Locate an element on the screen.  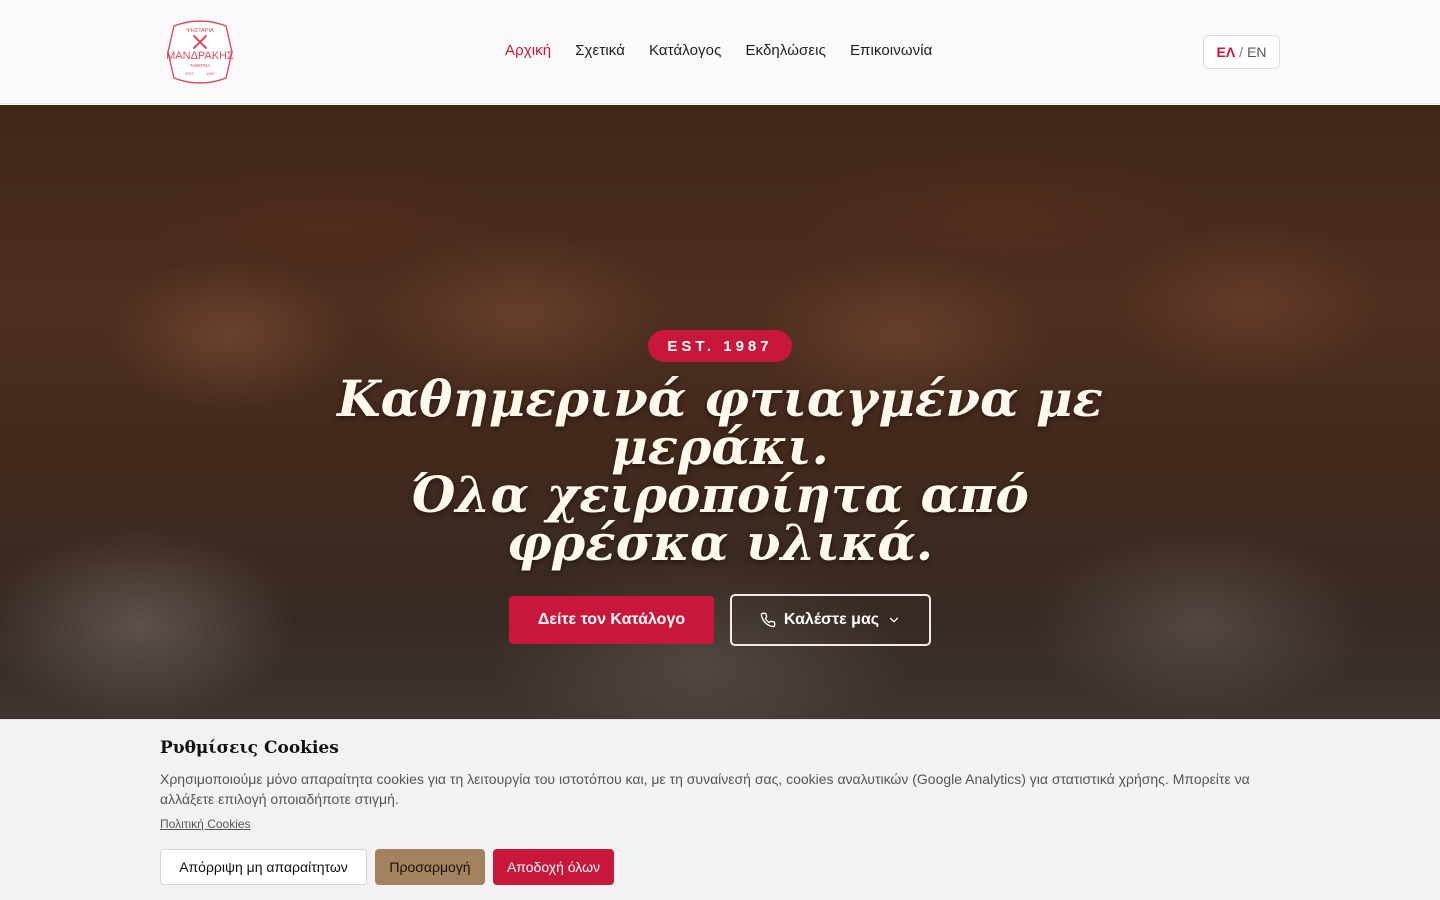
logo-est-right: 1987 is located at coordinates (211, 73).